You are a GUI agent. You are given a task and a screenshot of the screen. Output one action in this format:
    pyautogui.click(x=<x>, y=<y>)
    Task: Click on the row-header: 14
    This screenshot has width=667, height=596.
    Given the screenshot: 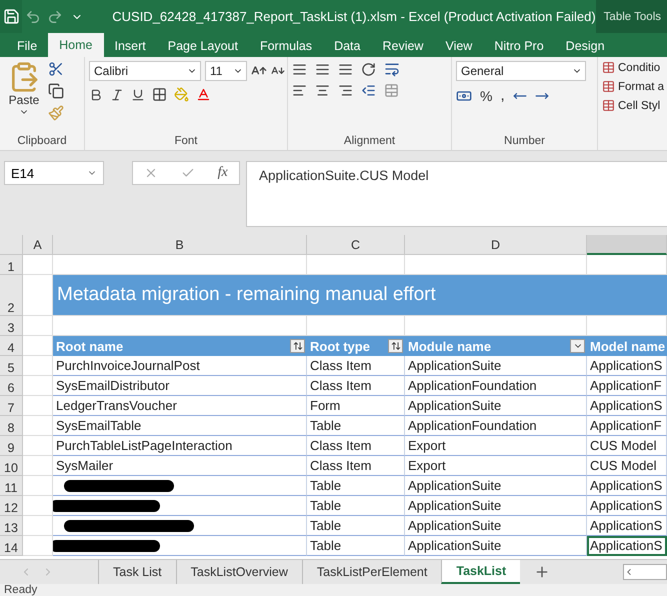 What is the action you would take?
    pyautogui.click(x=11, y=546)
    